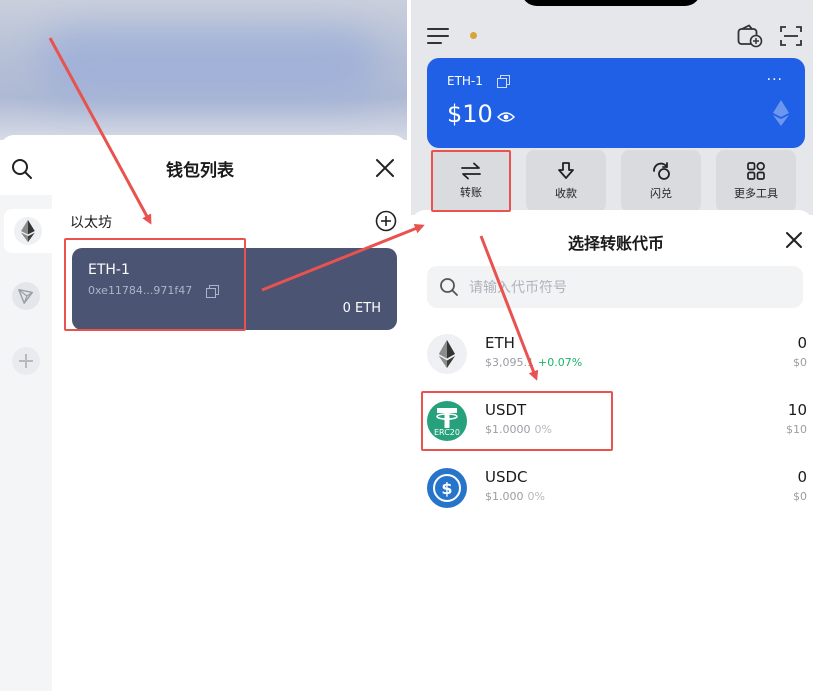 This screenshot has width=813, height=691. I want to click on token-search-input, so click(629, 288).